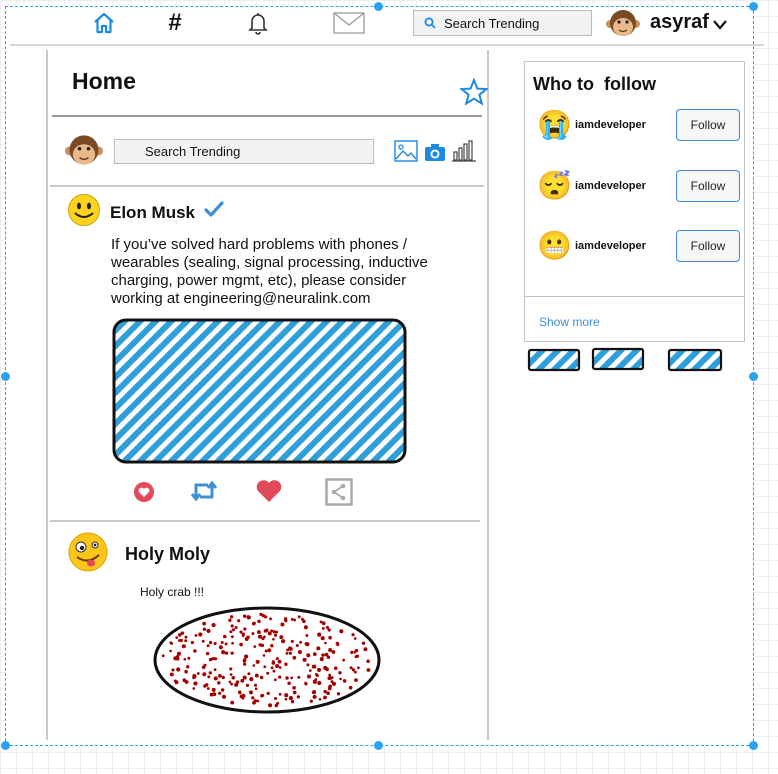 The width and height of the screenshot is (778, 774). What do you see at coordinates (569, 322) in the screenshot?
I see `show-more-link: Show more` at bounding box center [569, 322].